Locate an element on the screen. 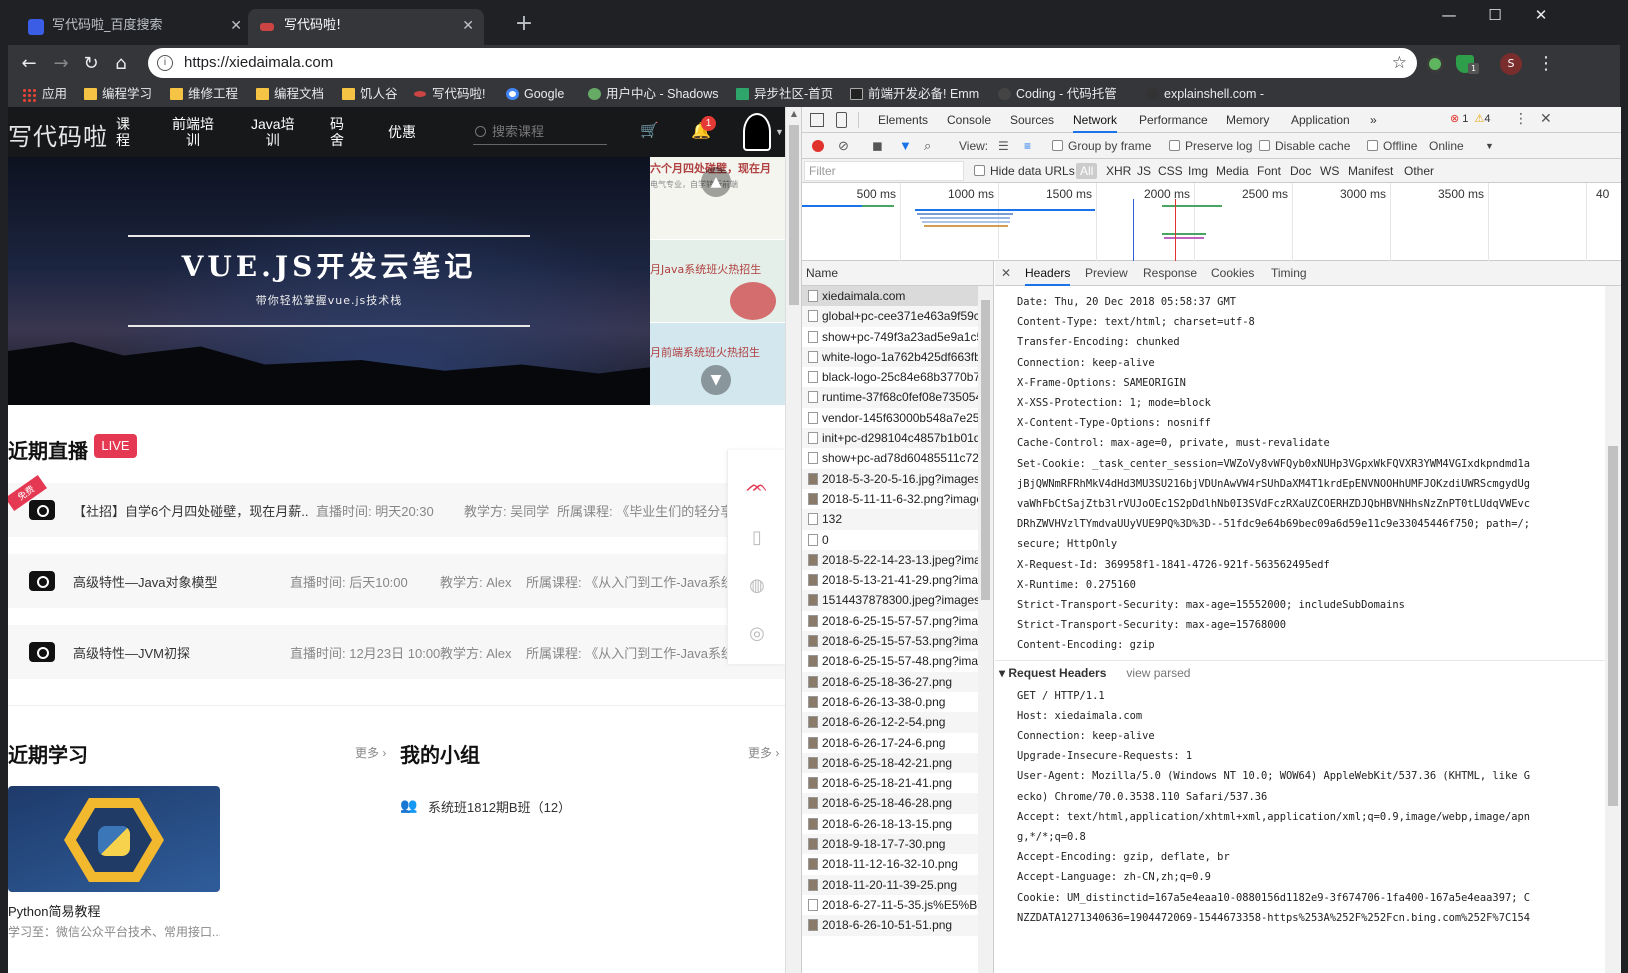  type-filter-doc: Doc is located at coordinates (1300, 171).